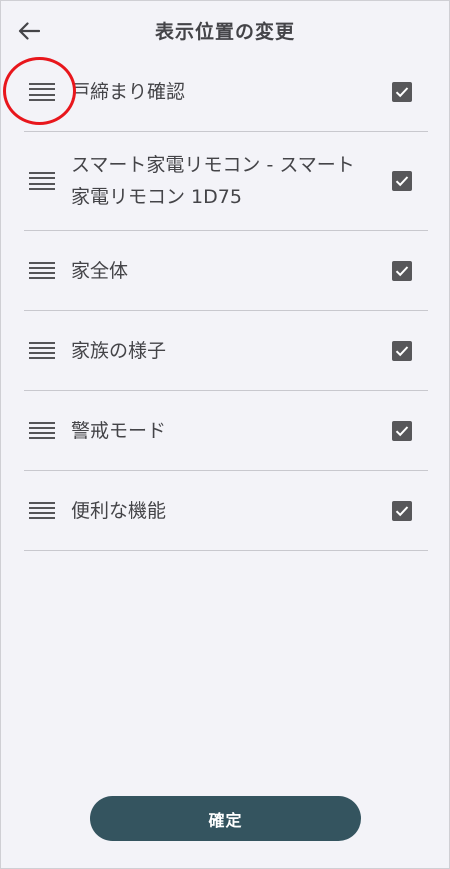  I want to click on list-item-label: 便利な機能, so click(119, 510).